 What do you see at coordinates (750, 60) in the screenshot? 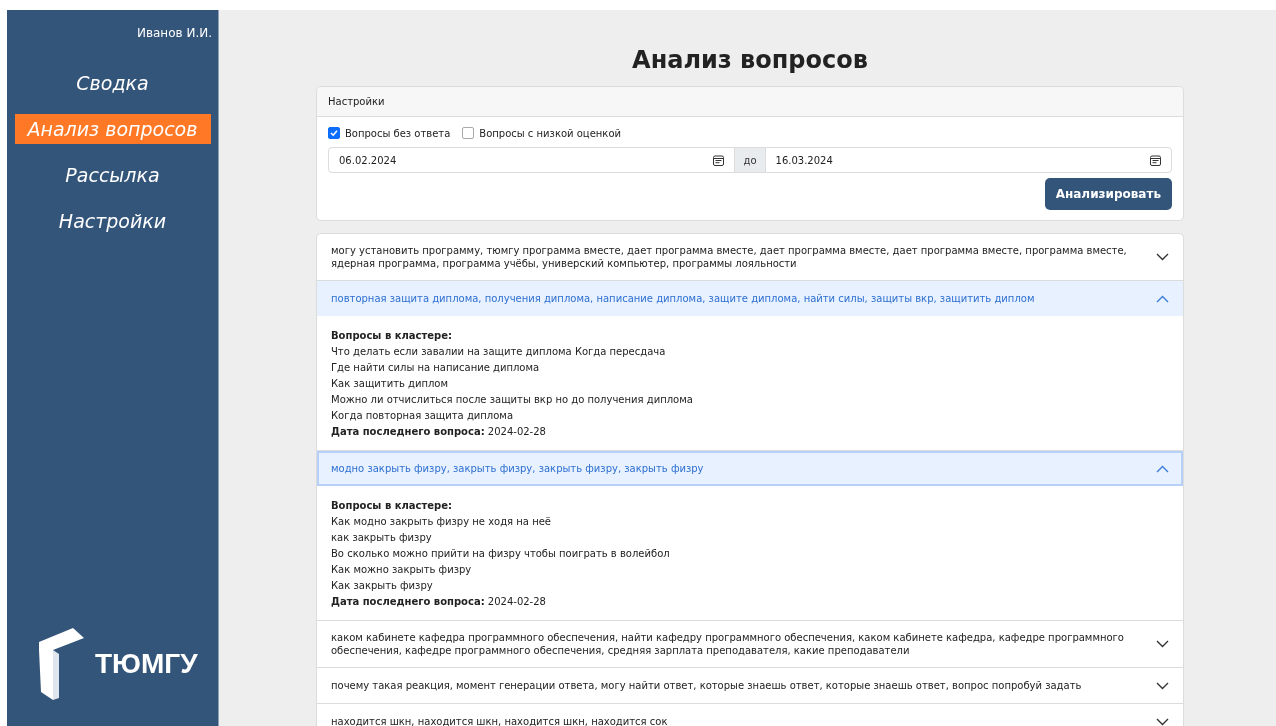
I see `page-title: Анализ вопросов` at bounding box center [750, 60].